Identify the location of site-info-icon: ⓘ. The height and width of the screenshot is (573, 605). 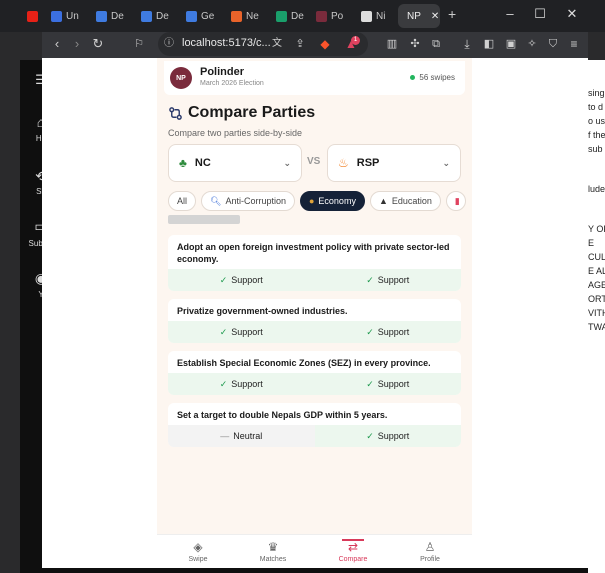
(169, 44).